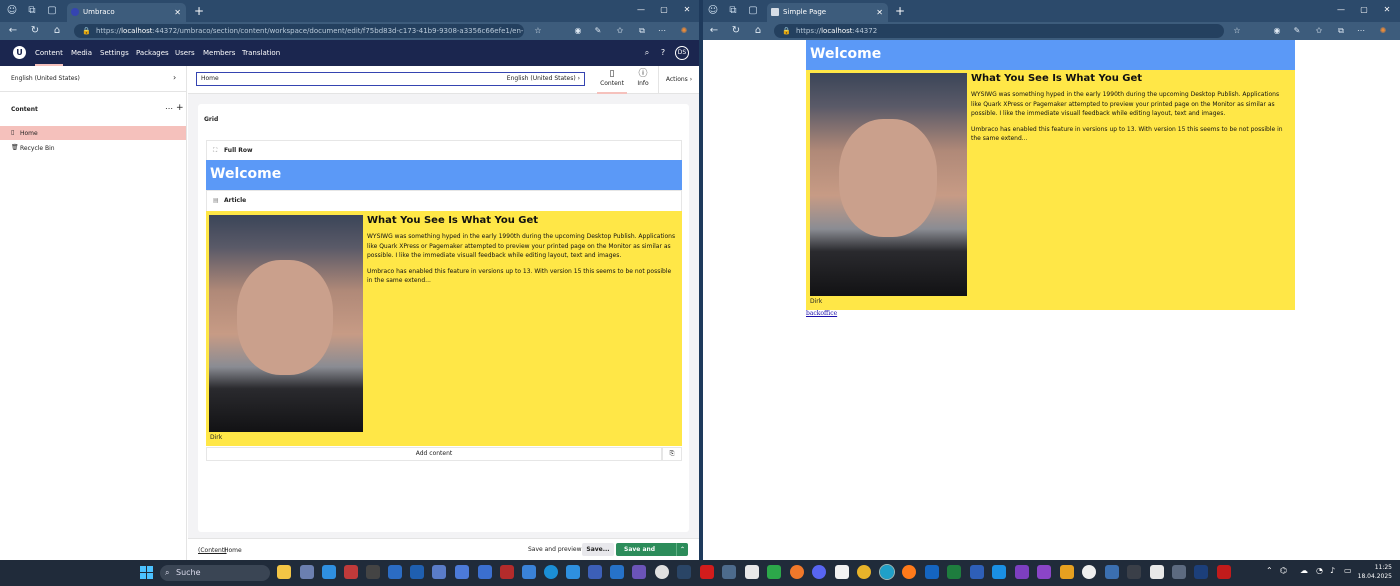 This screenshot has width=1400, height=586. I want to click on umbraco-logo: U, so click(19, 52).